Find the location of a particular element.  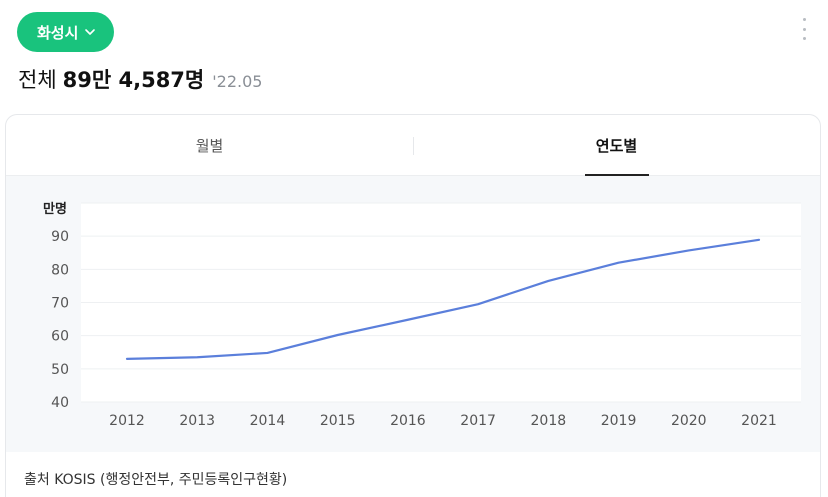

tab-yearly: 연도별 is located at coordinates (616, 145).